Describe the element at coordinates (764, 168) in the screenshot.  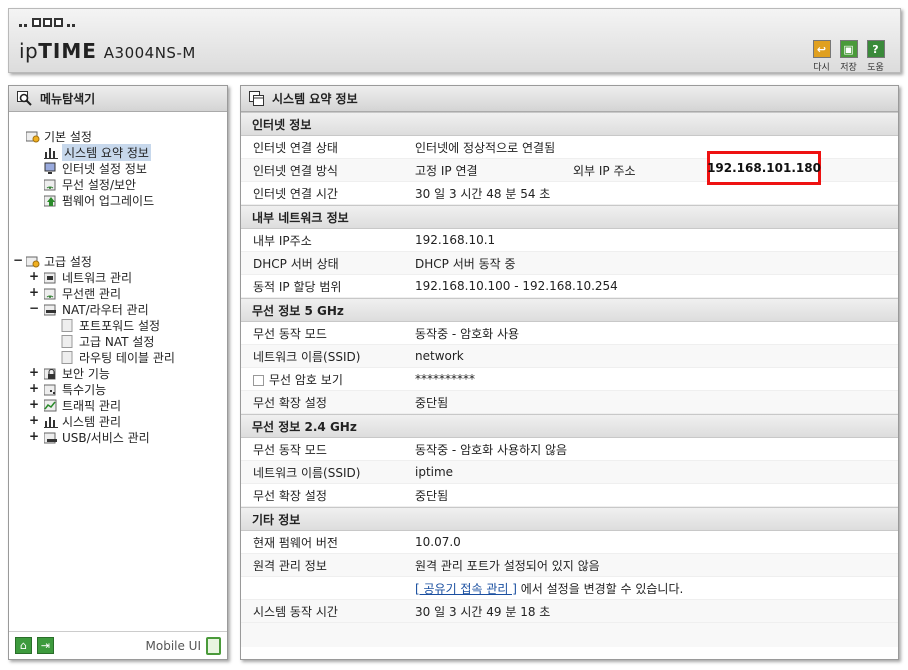
I see `external-ip-value: 192.168.101.180` at that location.